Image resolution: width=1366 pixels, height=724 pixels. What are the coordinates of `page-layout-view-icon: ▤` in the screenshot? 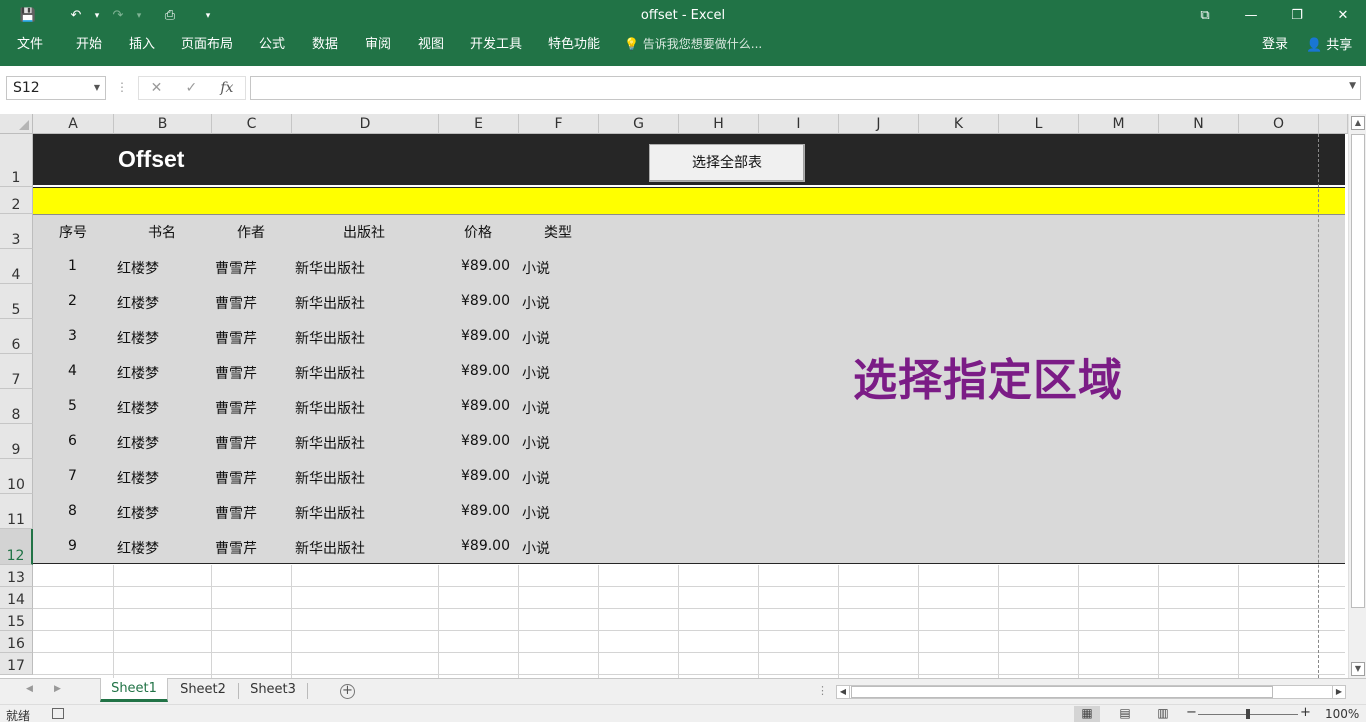 It's located at (1125, 714).